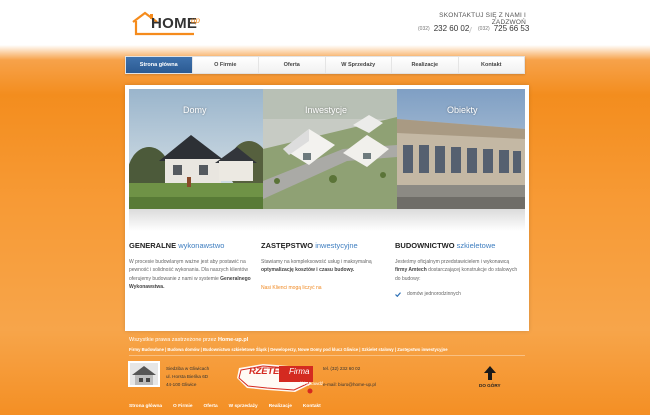 The image size is (650, 415). What do you see at coordinates (196, 149) in the screenshot?
I see `slide-houses: Domy` at bounding box center [196, 149].